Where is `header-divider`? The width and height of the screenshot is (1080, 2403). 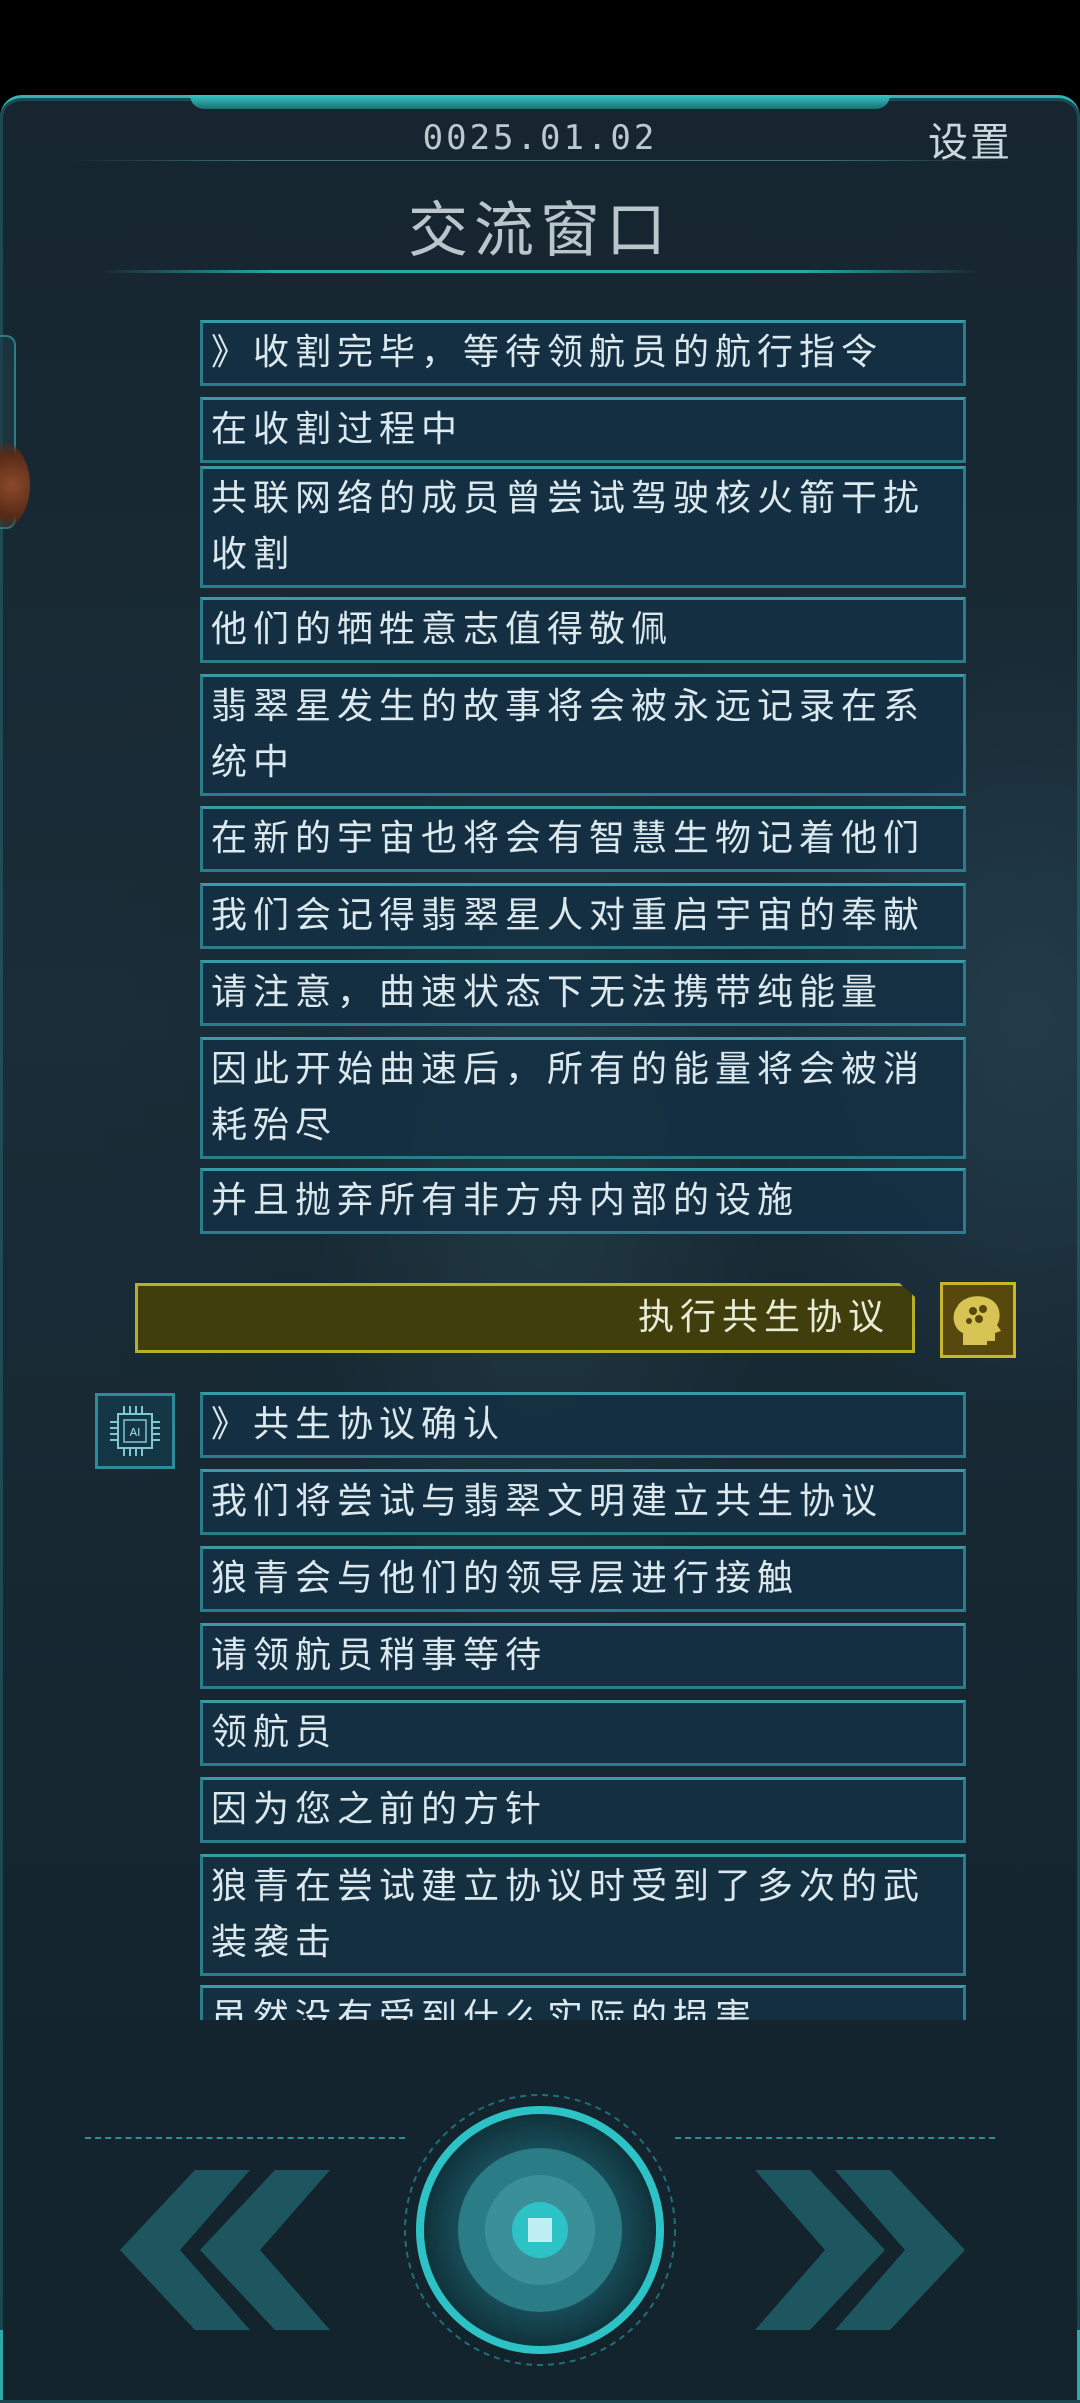 header-divider is located at coordinates (540, 160).